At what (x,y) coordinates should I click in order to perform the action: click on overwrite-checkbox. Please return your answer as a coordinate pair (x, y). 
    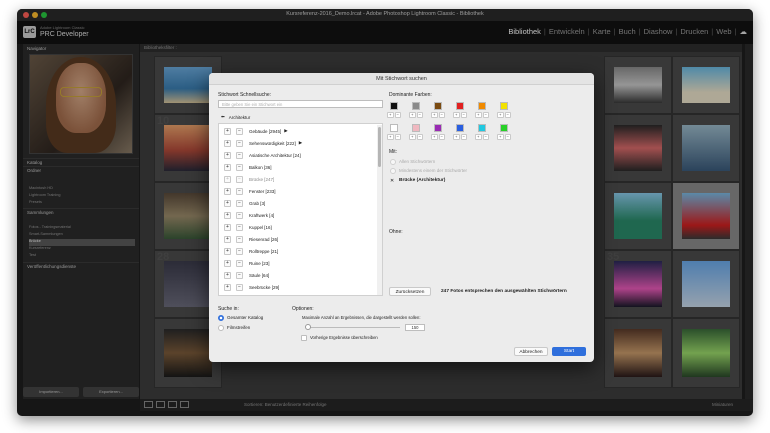
    Looking at the image, I should click on (304, 338).